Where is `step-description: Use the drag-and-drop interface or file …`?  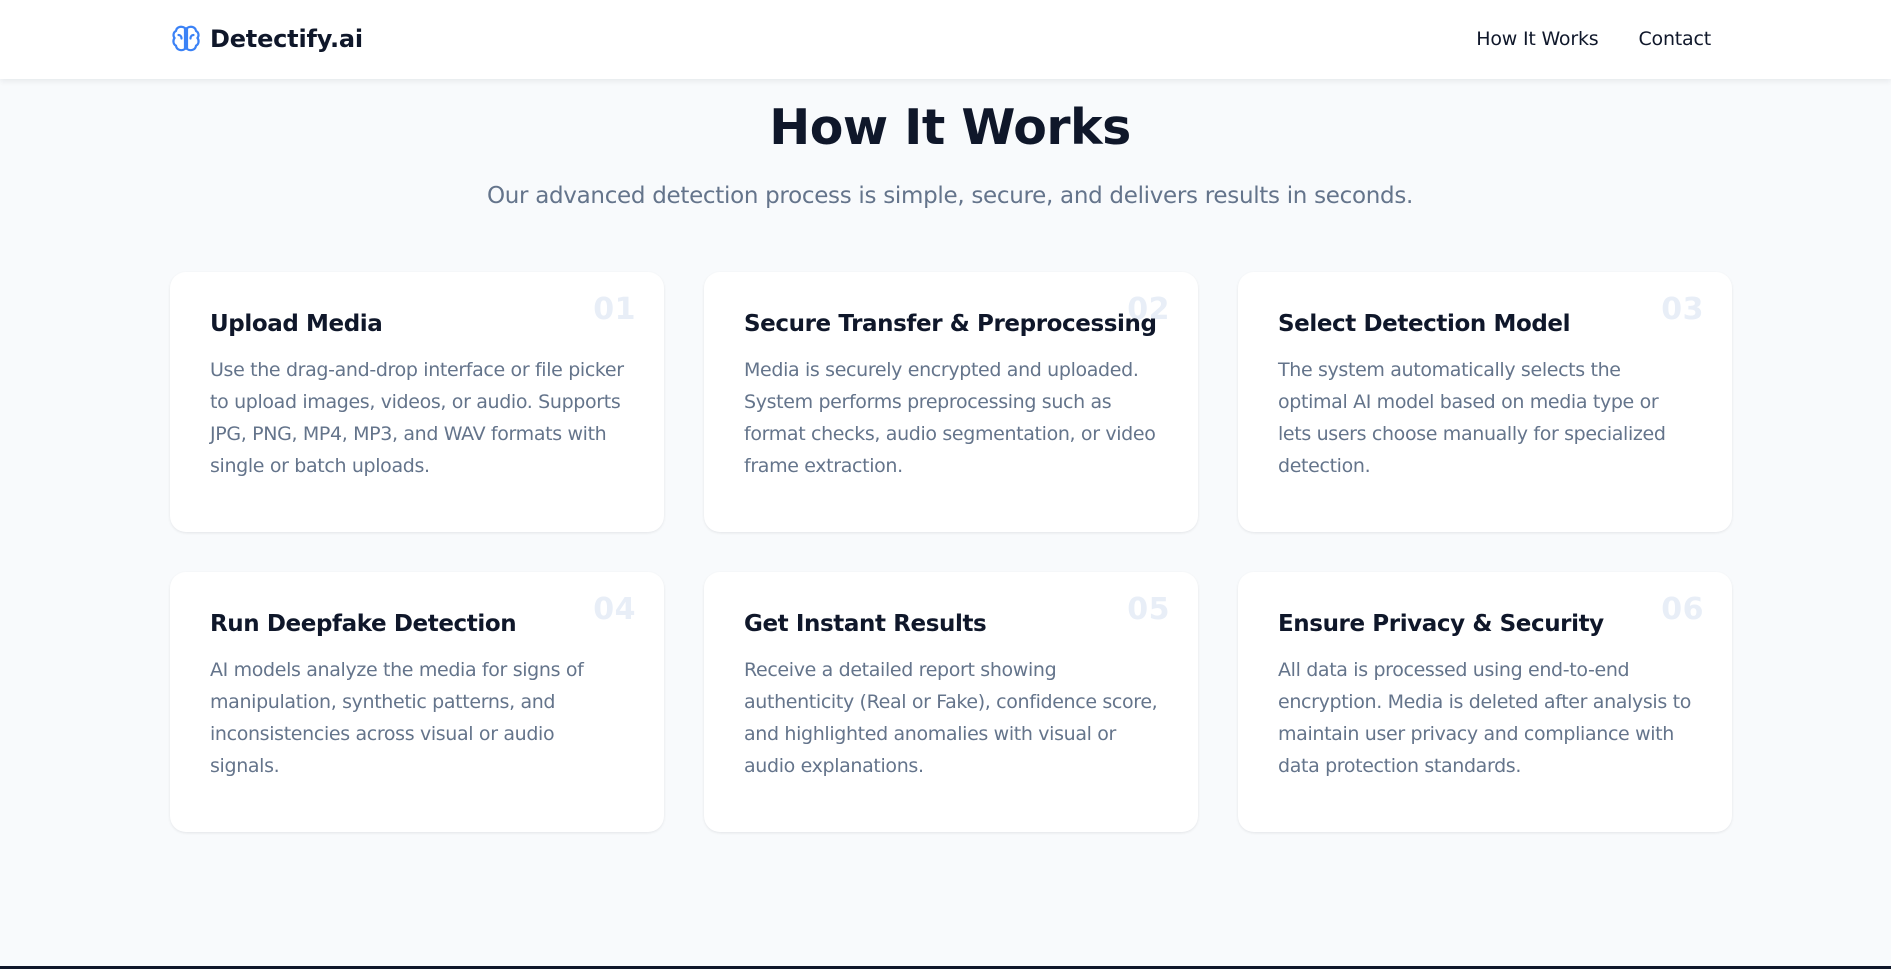
step-description: Use the drag-and-drop interface or file … is located at coordinates (417, 418).